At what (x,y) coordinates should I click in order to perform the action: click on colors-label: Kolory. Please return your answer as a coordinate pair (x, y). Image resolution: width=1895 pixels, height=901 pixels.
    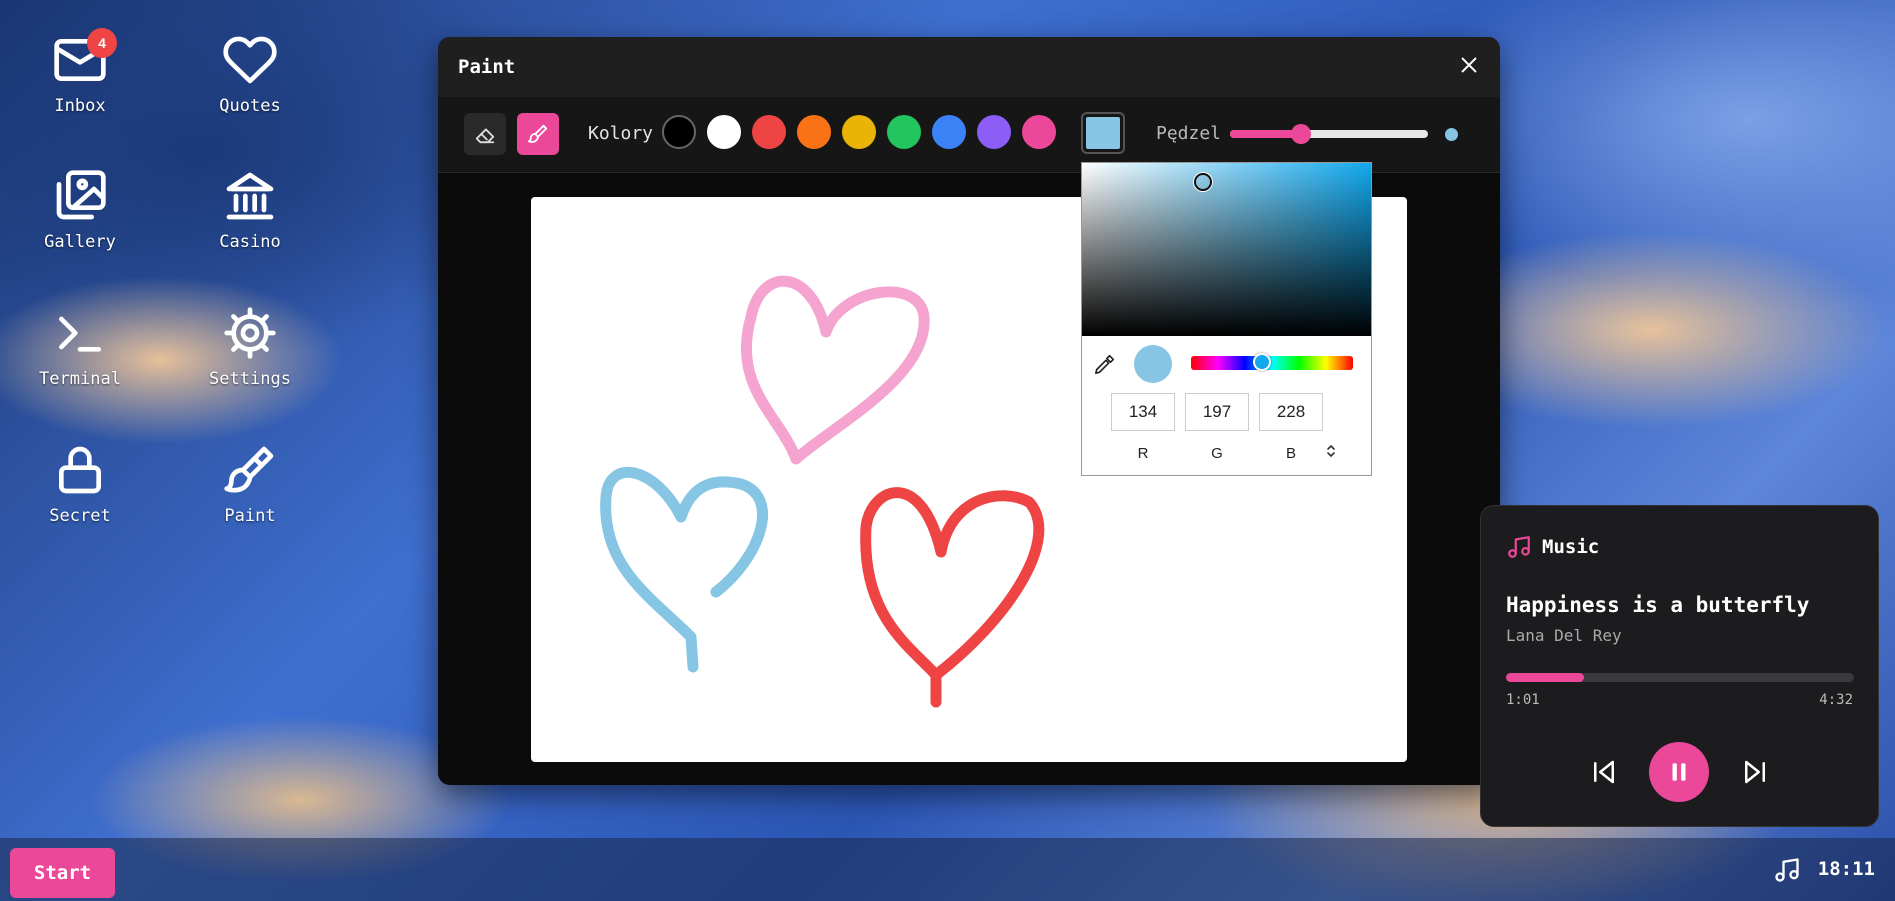
    Looking at the image, I should click on (621, 133).